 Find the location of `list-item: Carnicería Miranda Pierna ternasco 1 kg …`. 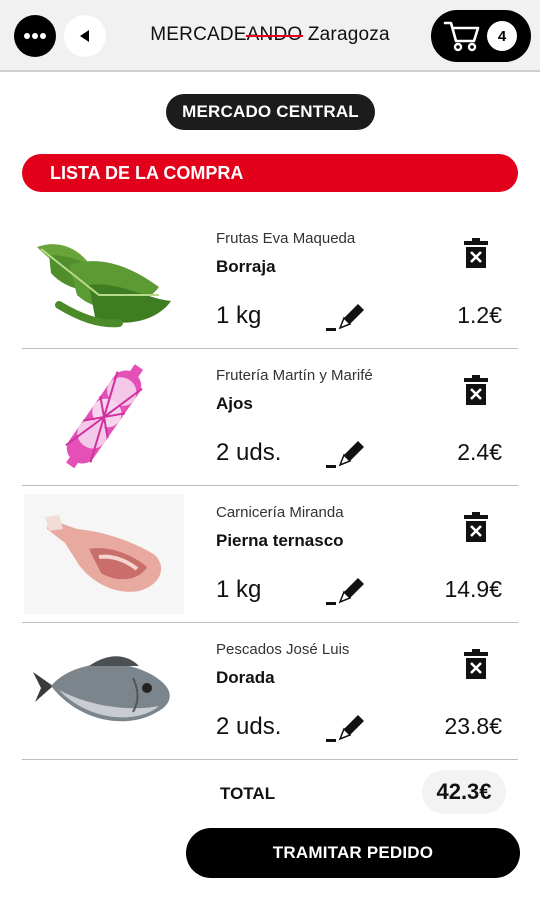

list-item: Carnicería Miranda Pierna ternasco 1 kg … is located at coordinates (270, 554).